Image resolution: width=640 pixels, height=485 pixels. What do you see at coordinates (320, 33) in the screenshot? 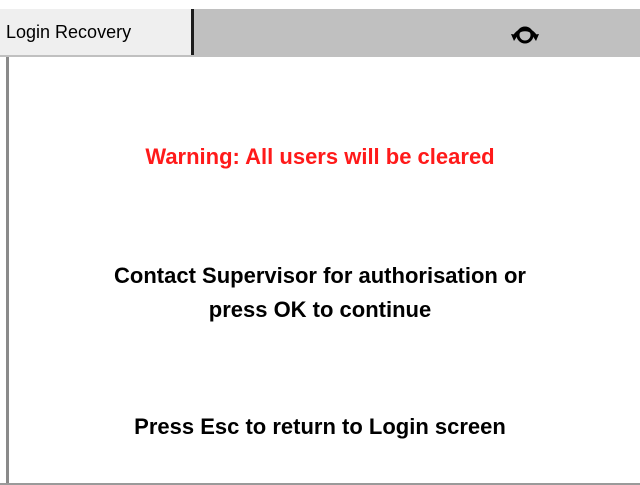
I see `header-bar: Login Recovery` at bounding box center [320, 33].